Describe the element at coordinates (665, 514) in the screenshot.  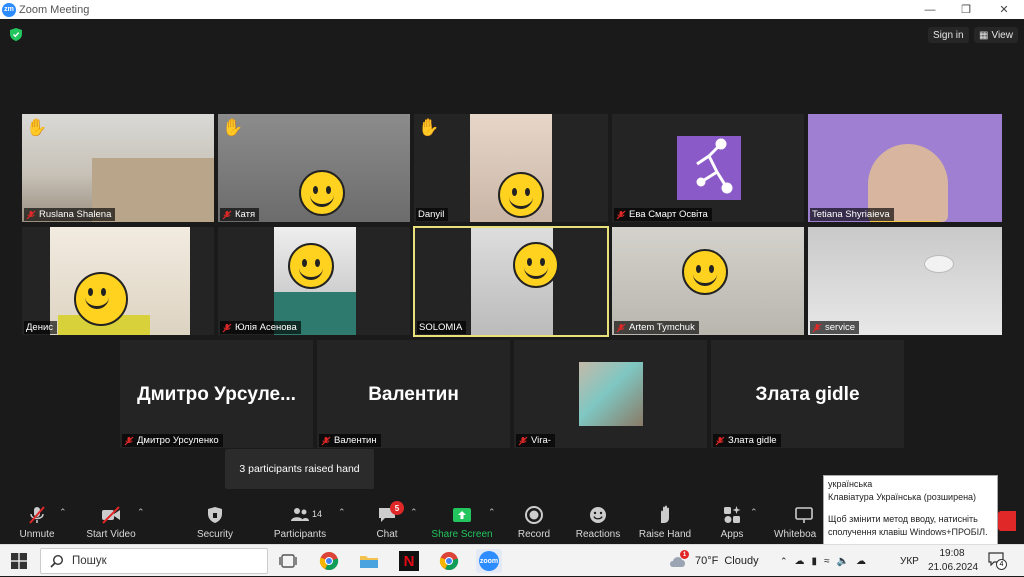
I see `raise-hand-icon` at that location.